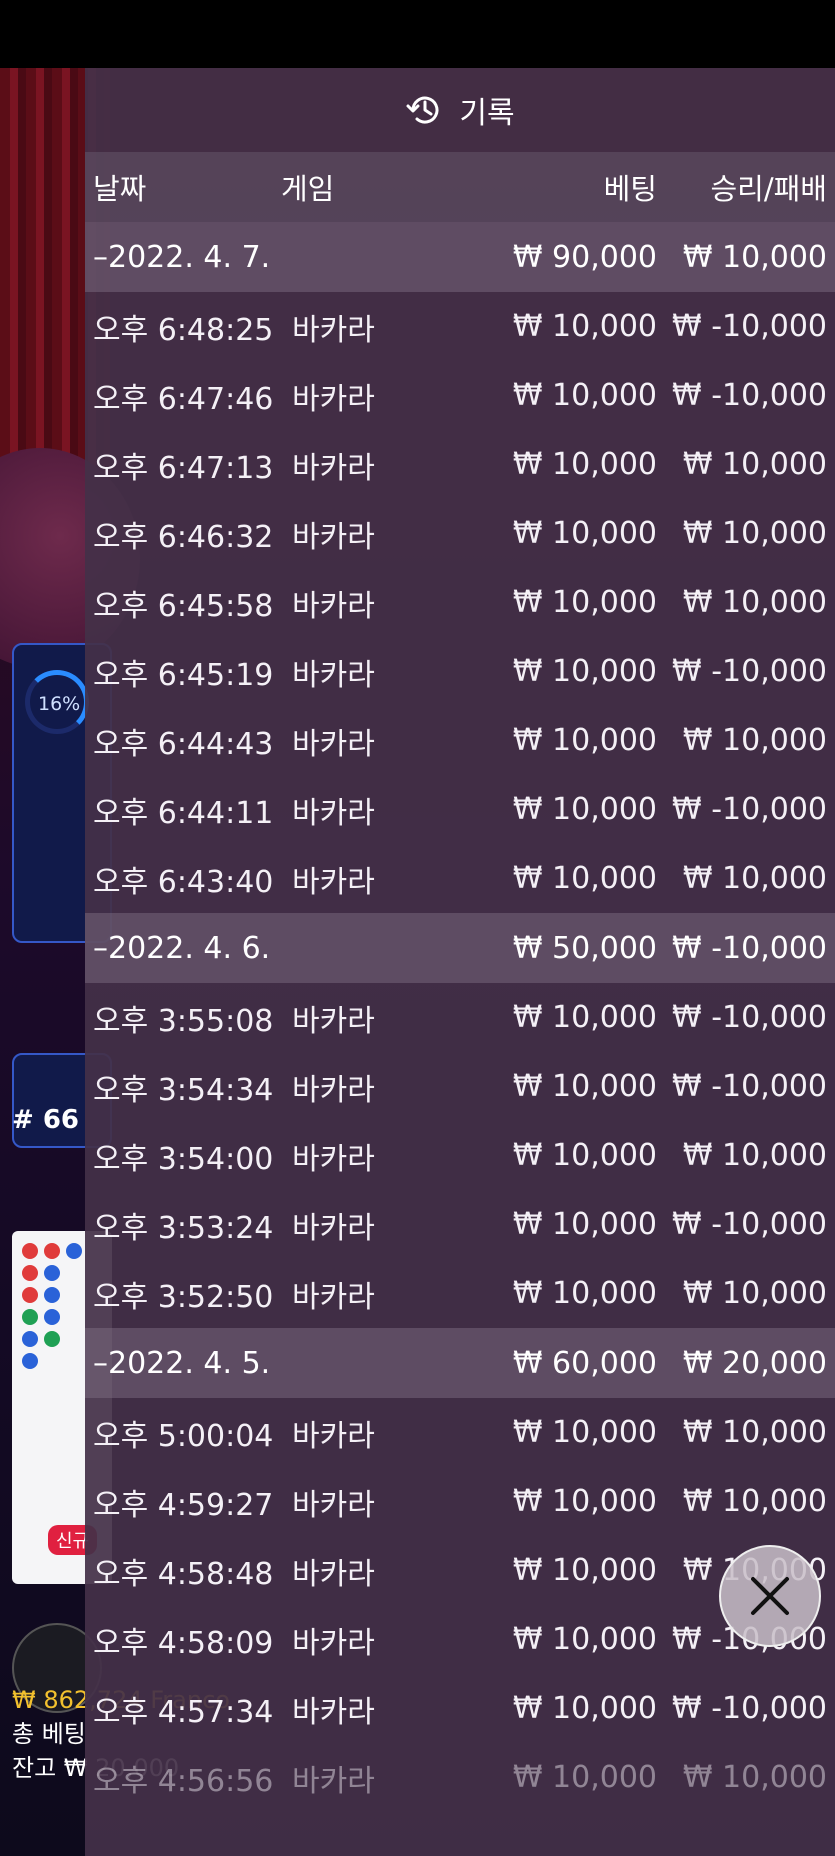 This screenshot has width=835, height=1856. Describe the element at coordinates (183, 1159) in the screenshot. I see `row-time: 오후 3:54:00` at that location.